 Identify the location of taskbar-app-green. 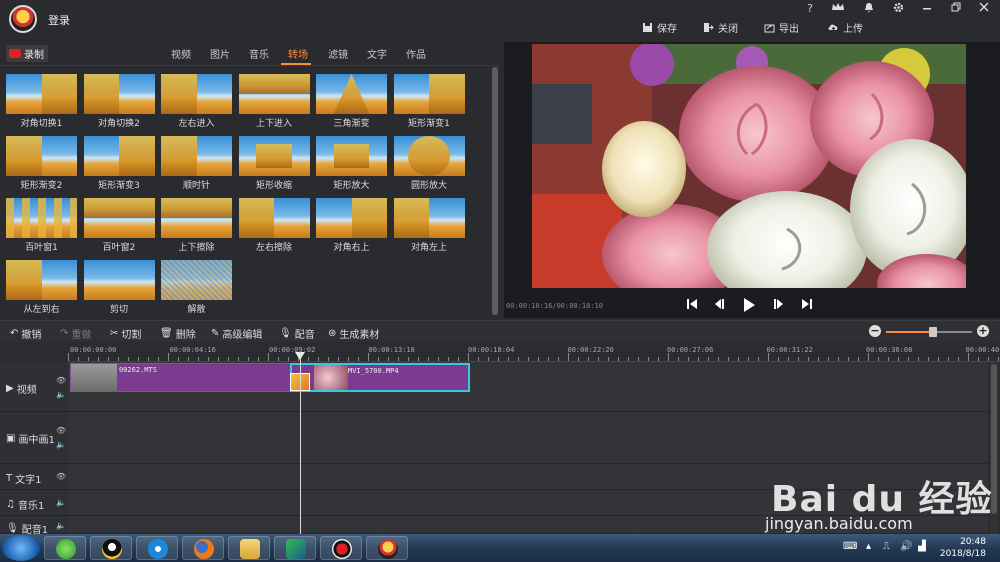
(295, 548).